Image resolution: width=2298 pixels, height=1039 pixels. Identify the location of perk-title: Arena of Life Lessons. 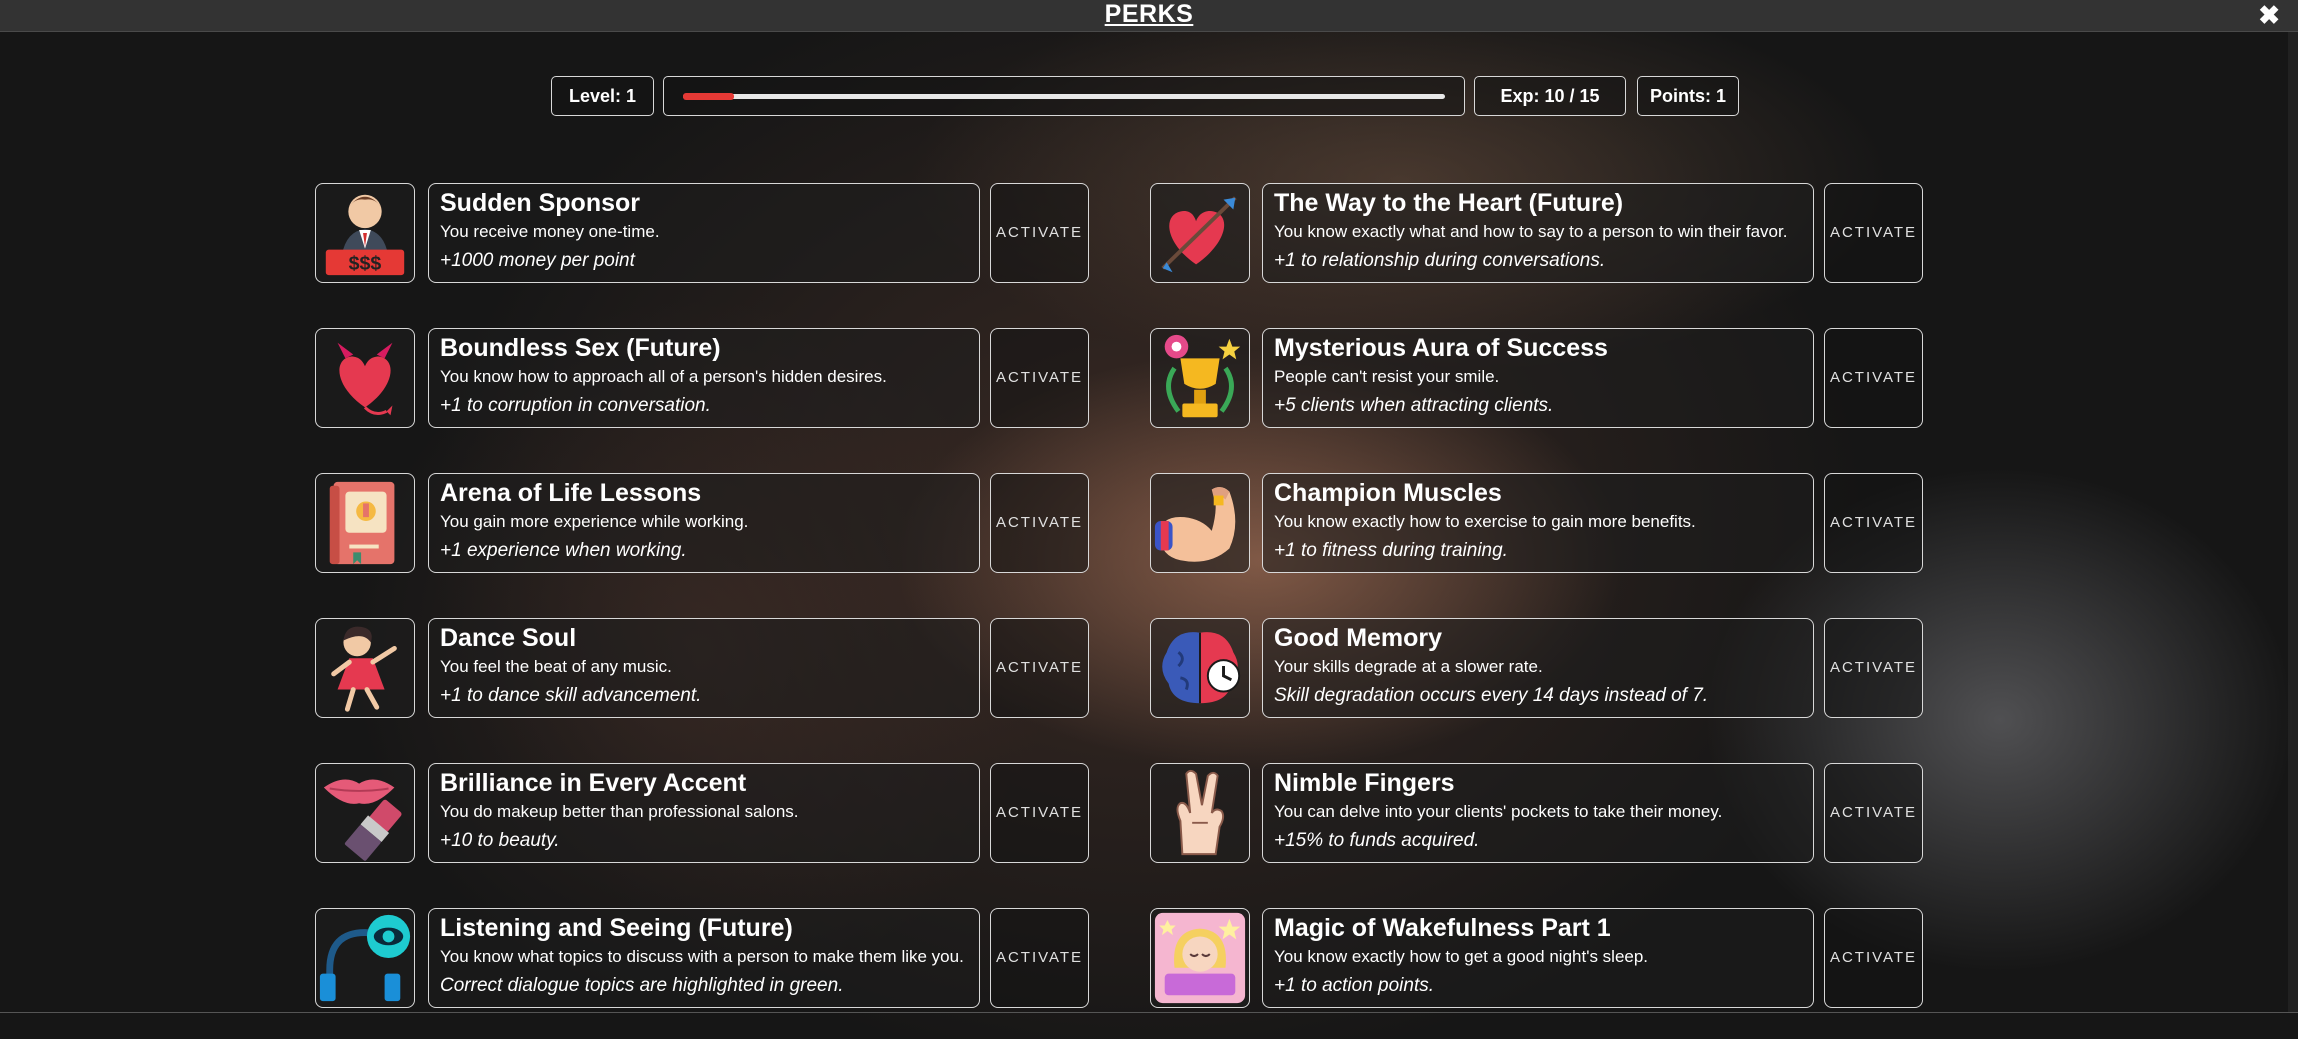
(571, 493).